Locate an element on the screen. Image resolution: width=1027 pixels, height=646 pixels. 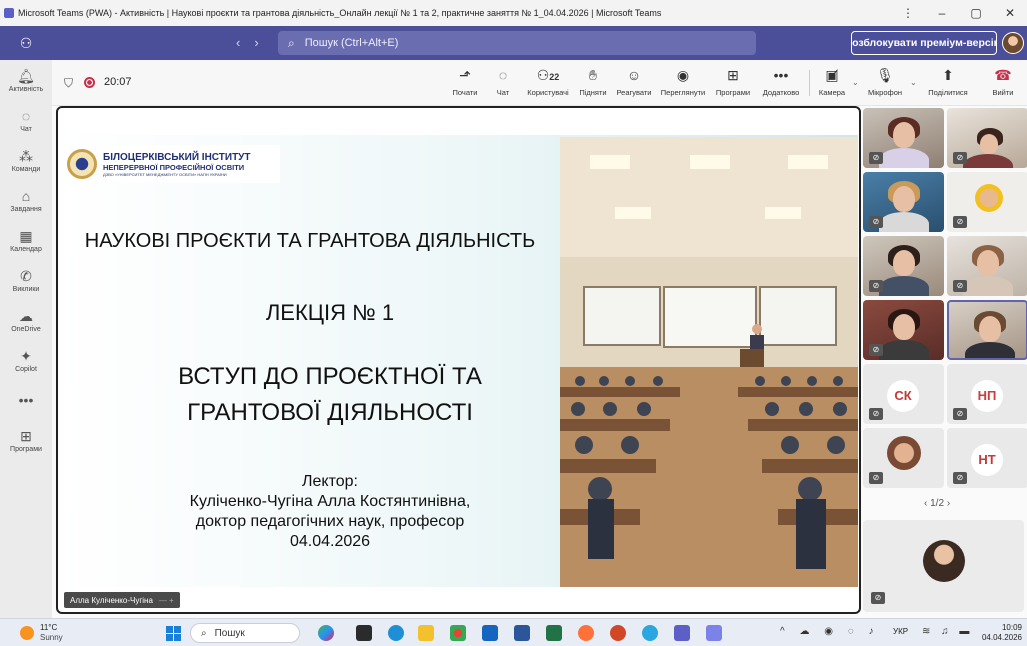
telegram-app-icon is located at coordinates (650, 633).